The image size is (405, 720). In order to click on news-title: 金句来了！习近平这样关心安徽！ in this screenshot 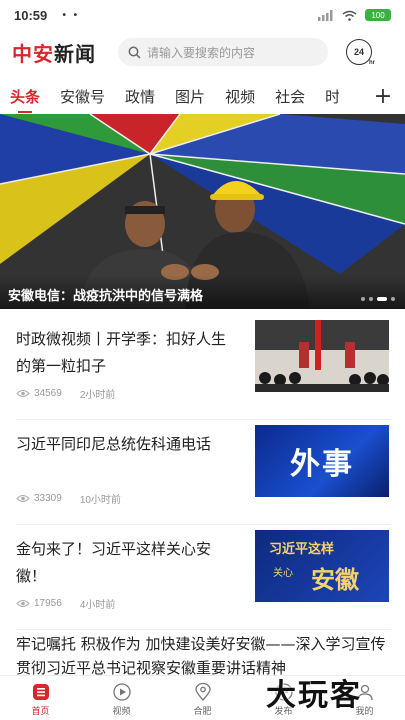, I will do `click(114, 562)`.